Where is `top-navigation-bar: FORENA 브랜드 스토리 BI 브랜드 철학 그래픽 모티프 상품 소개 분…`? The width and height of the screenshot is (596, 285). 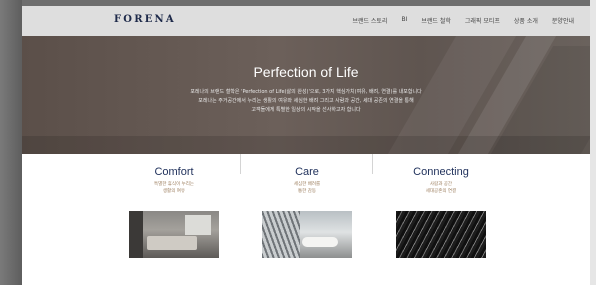
top-navigation-bar: FORENA 브랜드 스토리 BI 브랜드 철학 그래픽 모티프 상품 소개 분… is located at coordinates (306, 21).